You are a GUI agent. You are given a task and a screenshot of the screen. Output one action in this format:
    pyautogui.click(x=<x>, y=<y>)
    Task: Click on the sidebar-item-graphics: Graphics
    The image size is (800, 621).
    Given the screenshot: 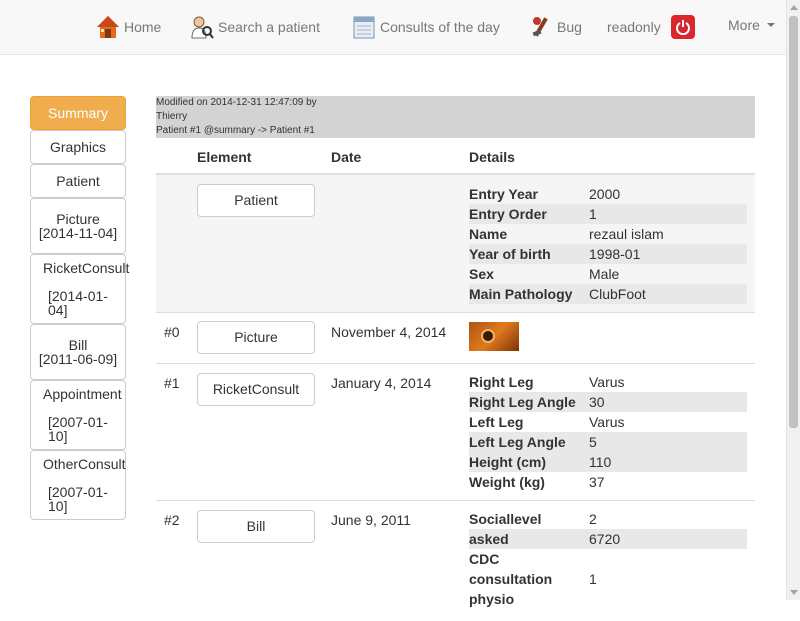 What is the action you would take?
    pyautogui.click(x=78, y=147)
    